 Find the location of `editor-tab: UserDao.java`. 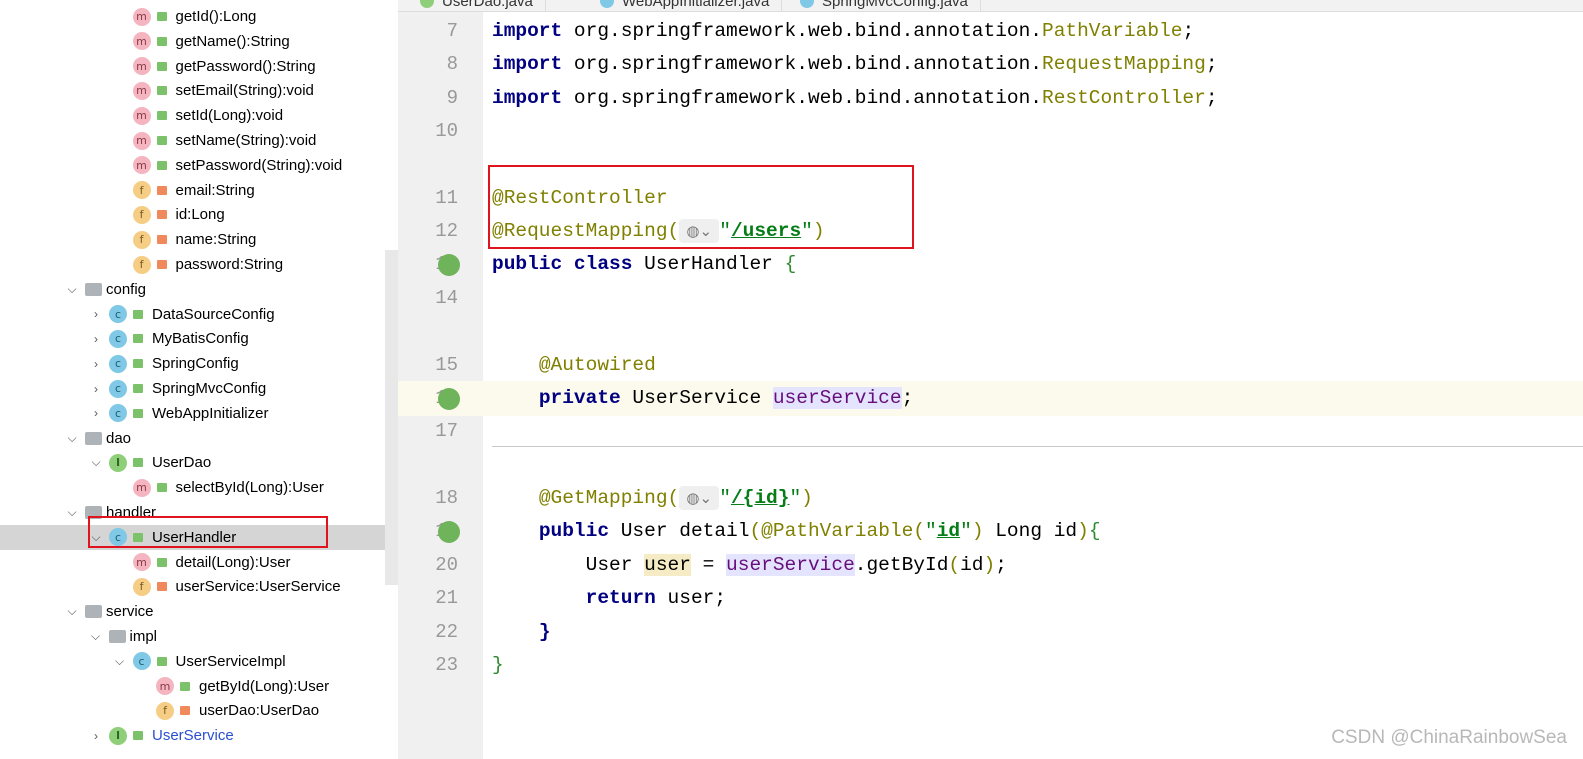

editor-tab: UserDao.java is located at coordinates (477, 5).